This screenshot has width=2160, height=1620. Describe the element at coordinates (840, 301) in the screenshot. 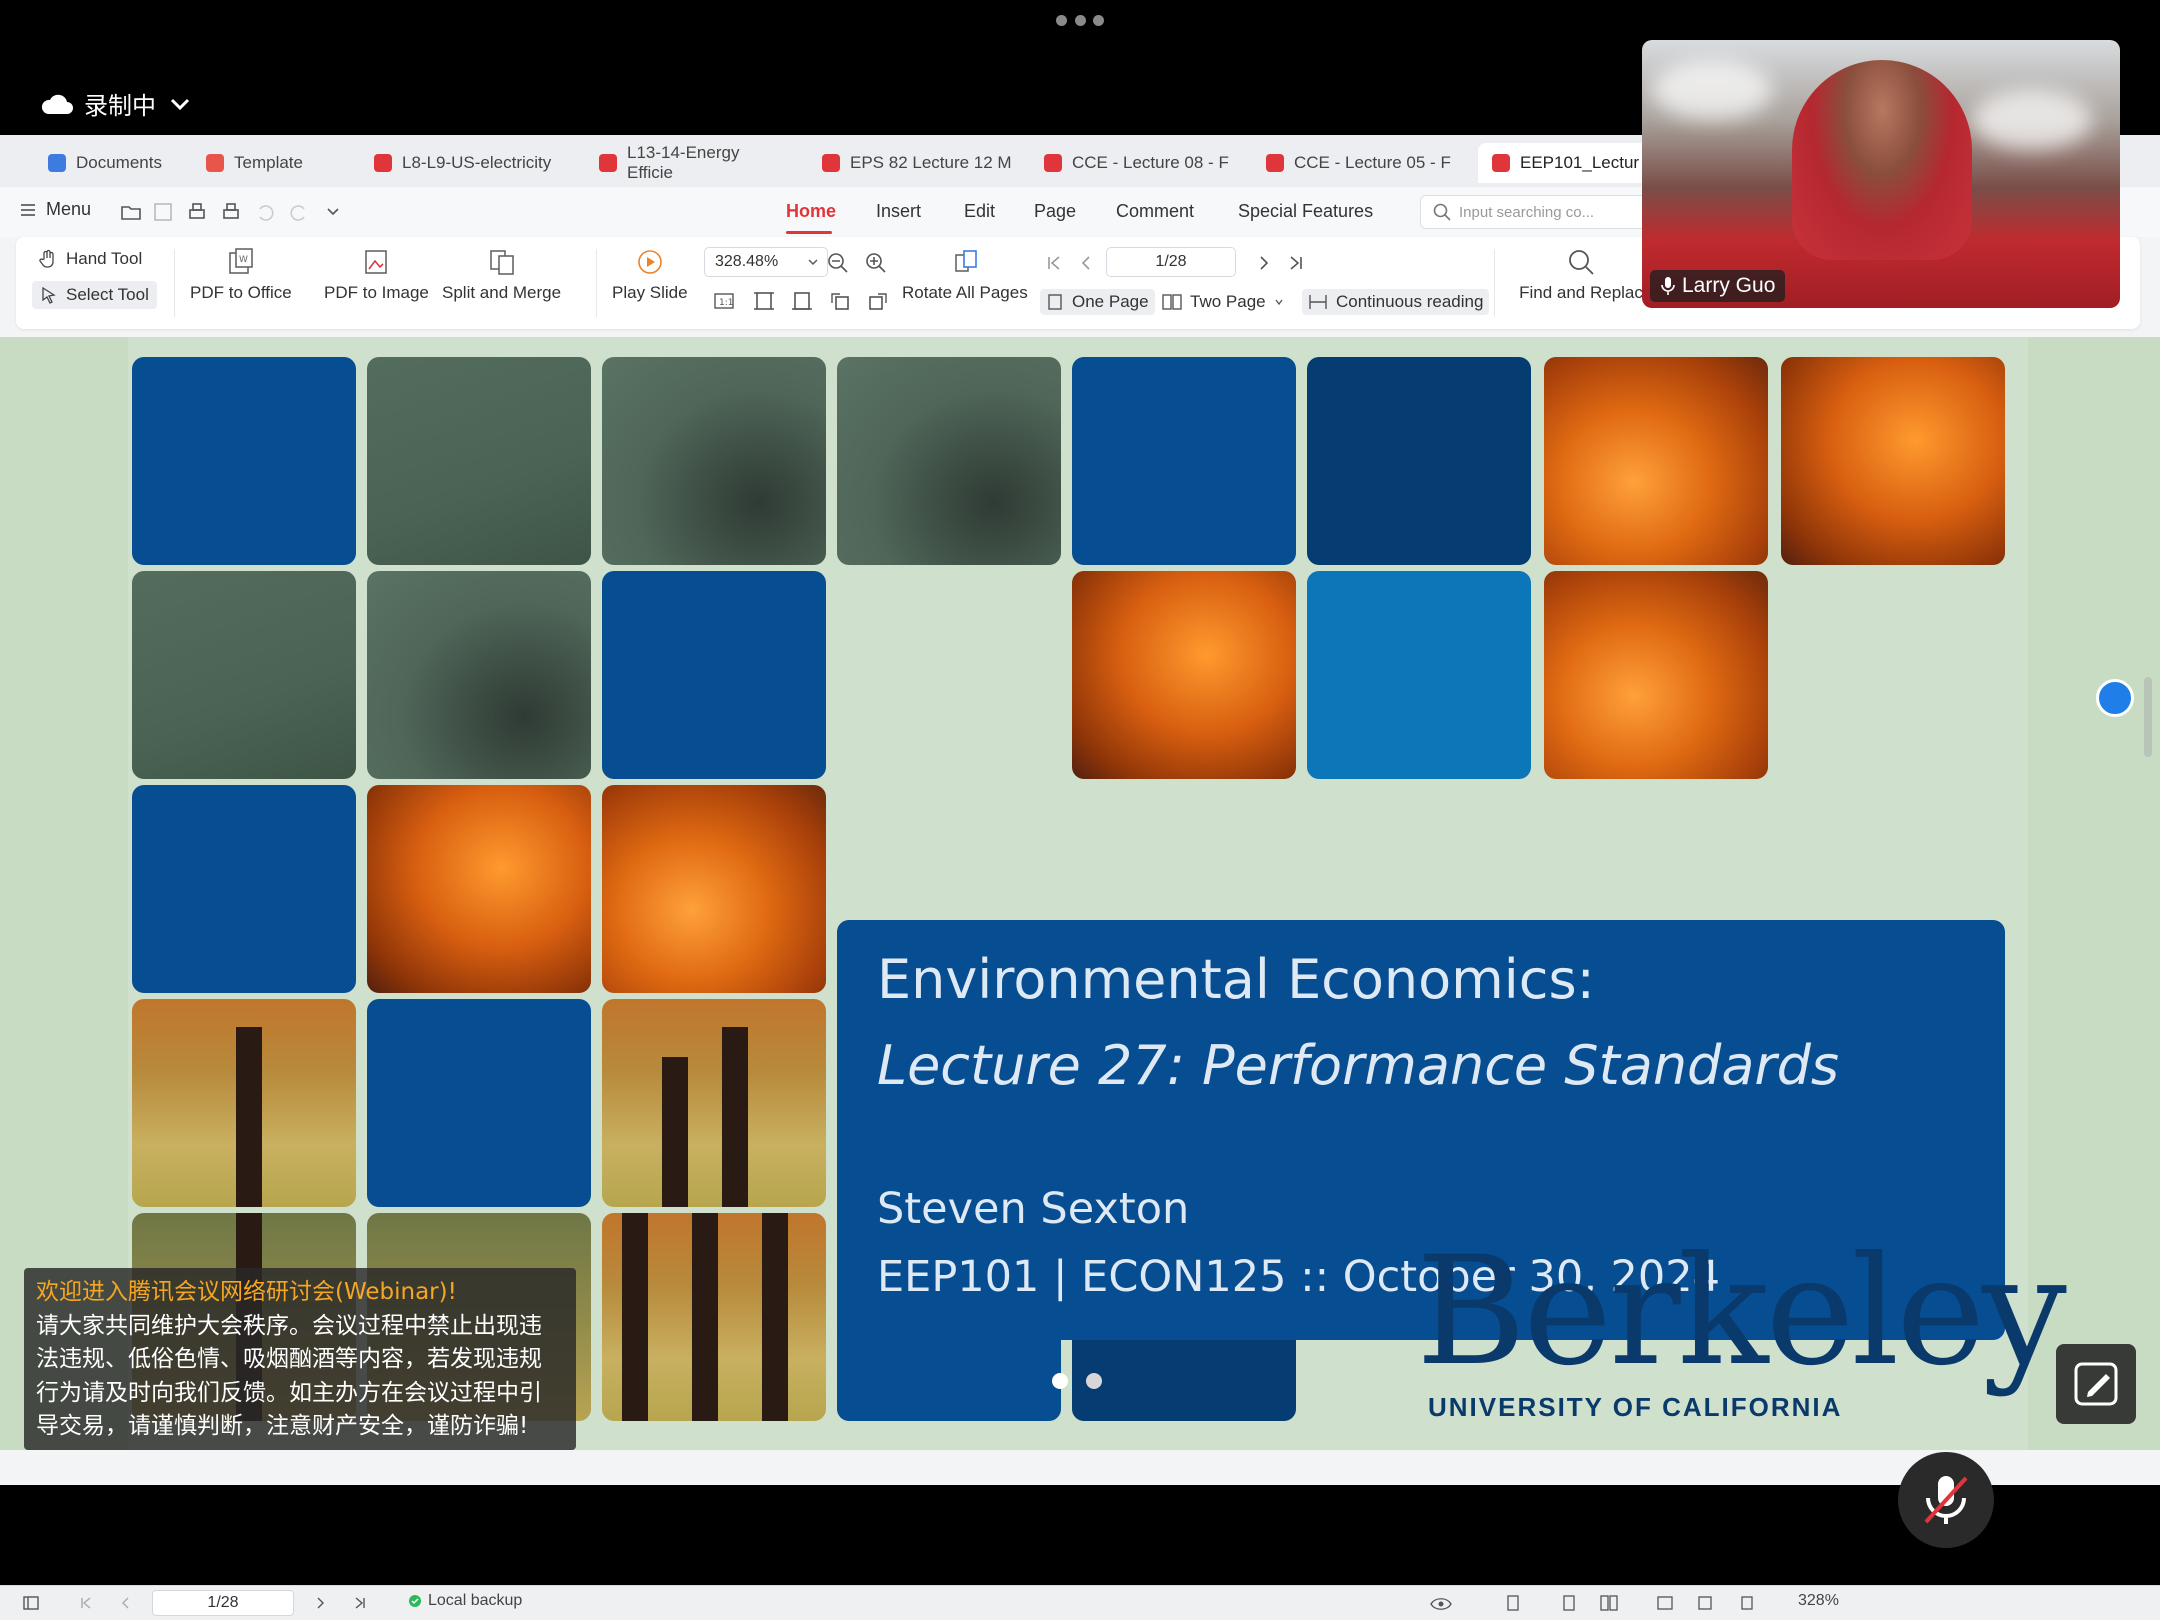

I see `rotate-left-icon` at that location.